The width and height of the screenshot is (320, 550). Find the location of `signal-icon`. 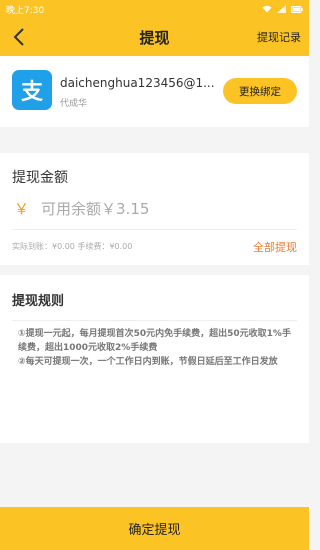

signal-icon is located at coordinates (281, 9).